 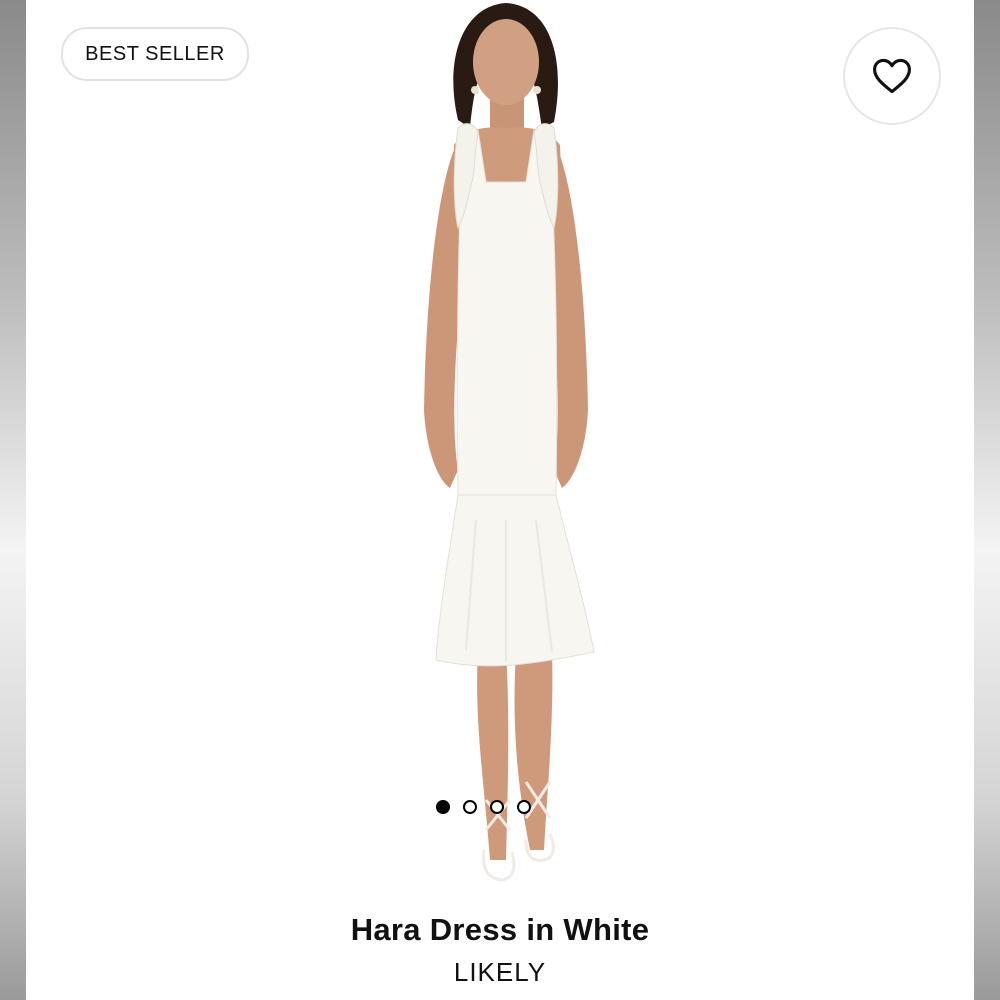 I want to click on model-earring-right, so click(x=537, y=90).